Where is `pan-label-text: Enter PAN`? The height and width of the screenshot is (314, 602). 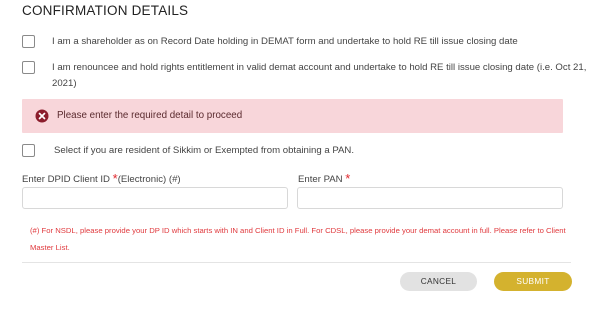
pan-label-text: Enter PAN is located at coordinates (322, 179).